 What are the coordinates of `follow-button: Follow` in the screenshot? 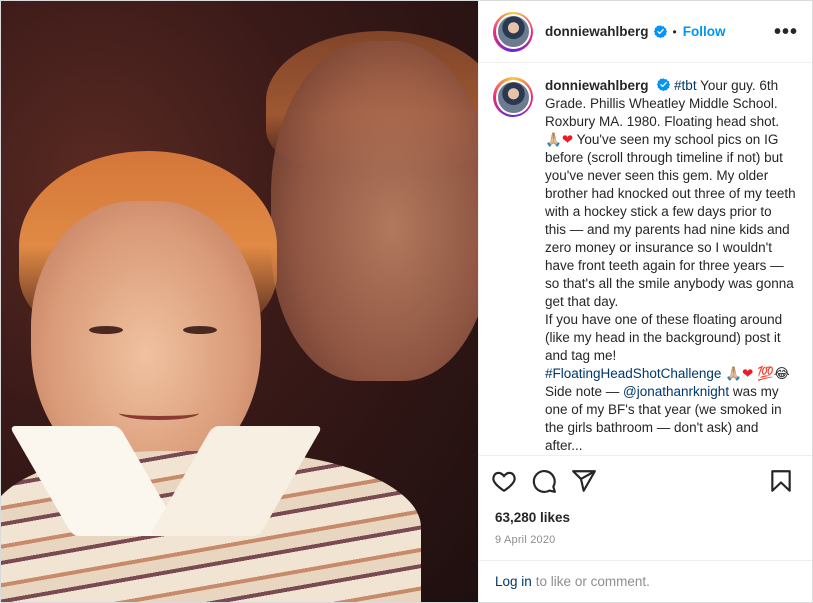 It's located at (704, 31).